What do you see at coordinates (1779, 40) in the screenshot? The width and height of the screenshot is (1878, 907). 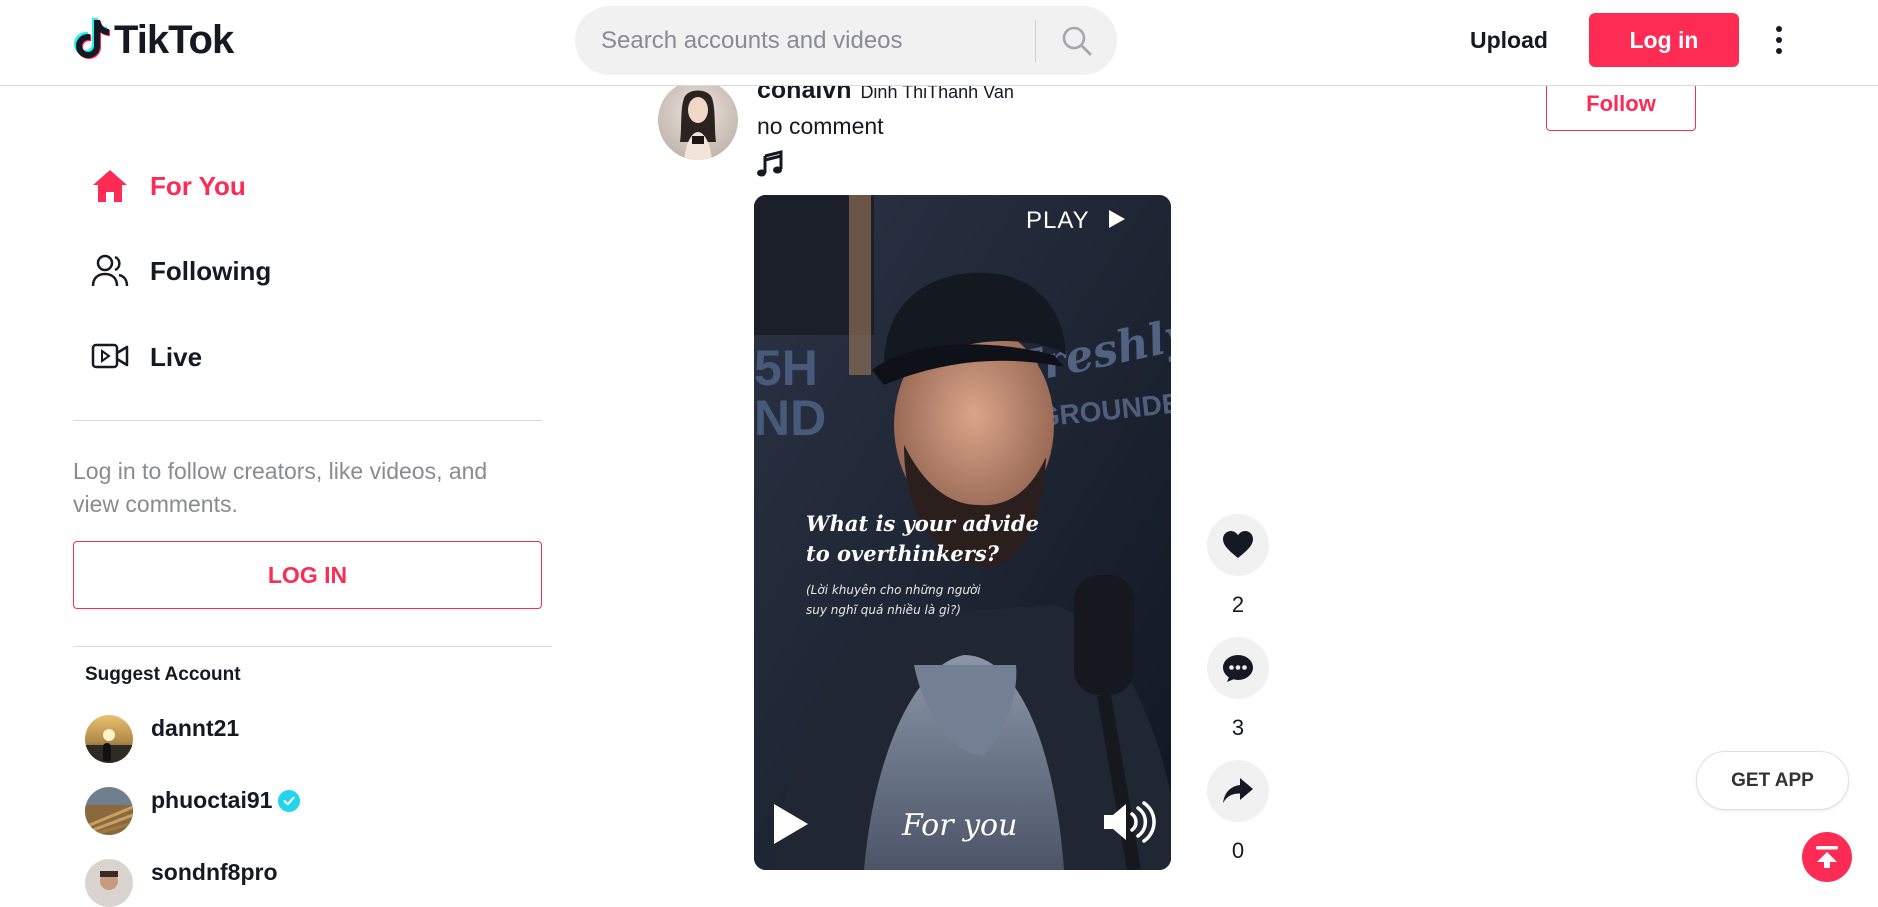 I see `more-menu-icon` at bounding box center [1779, 40].